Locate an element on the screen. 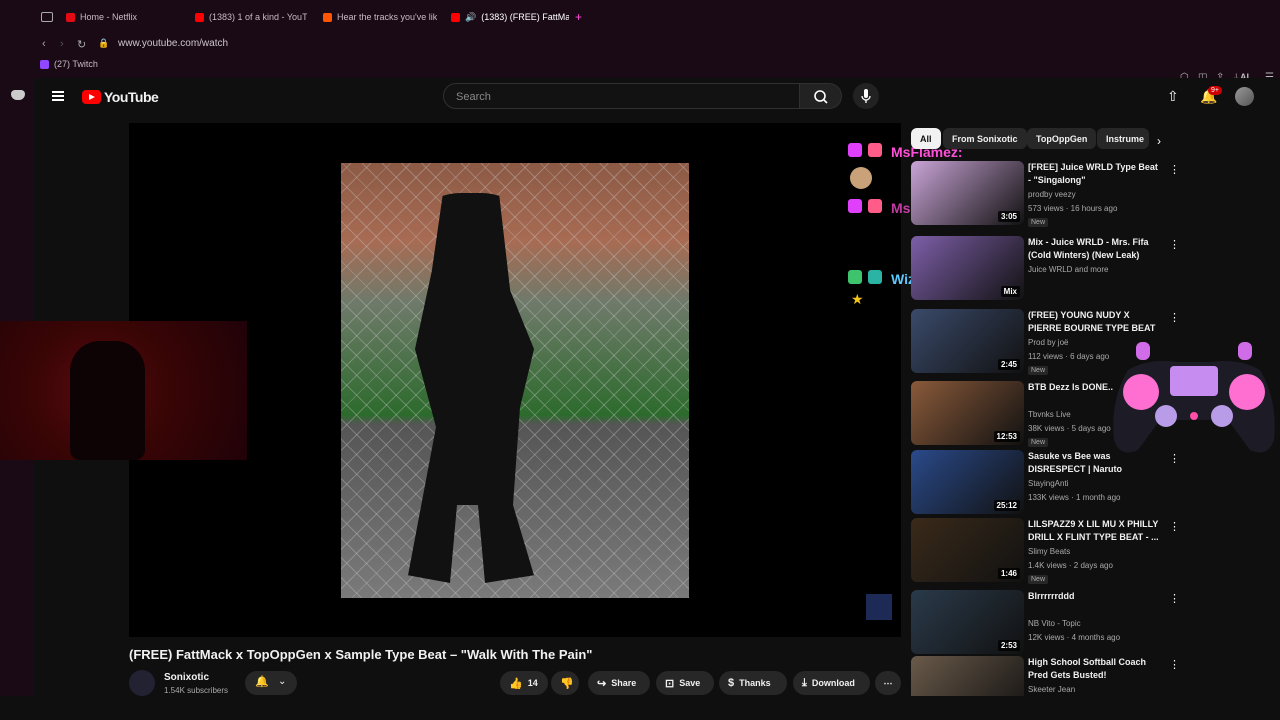  hamburger-menu-icon is located at coordinates (58, 96).